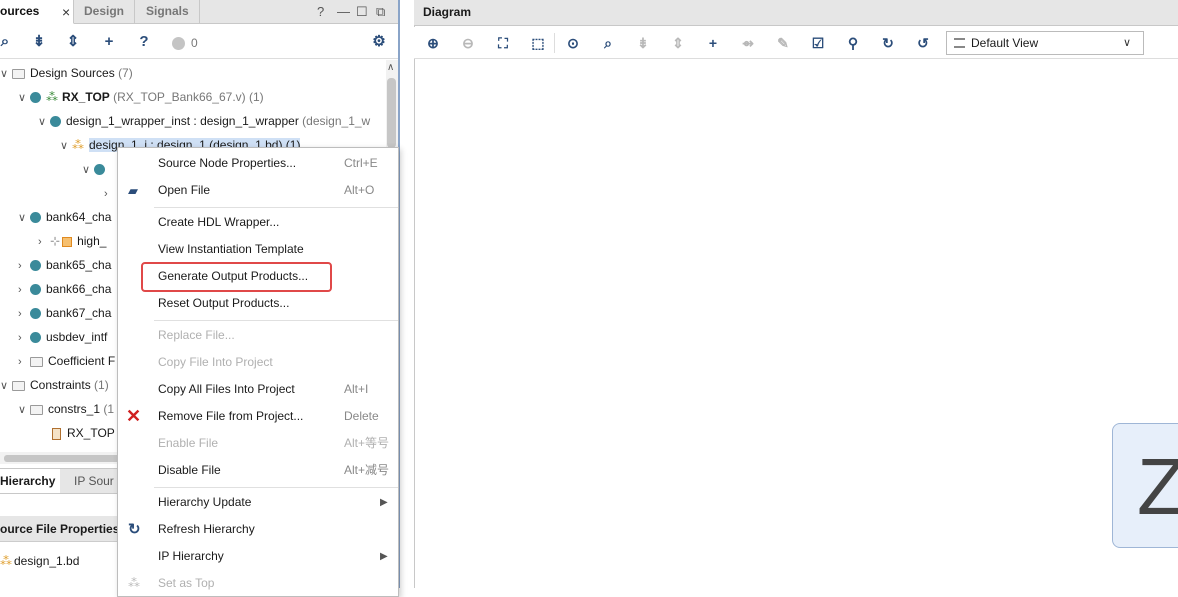  What do you see at coordinates (713, 43) in the screenshot?
I see `add-ip-icon: +` at bounding box center [713, 43].